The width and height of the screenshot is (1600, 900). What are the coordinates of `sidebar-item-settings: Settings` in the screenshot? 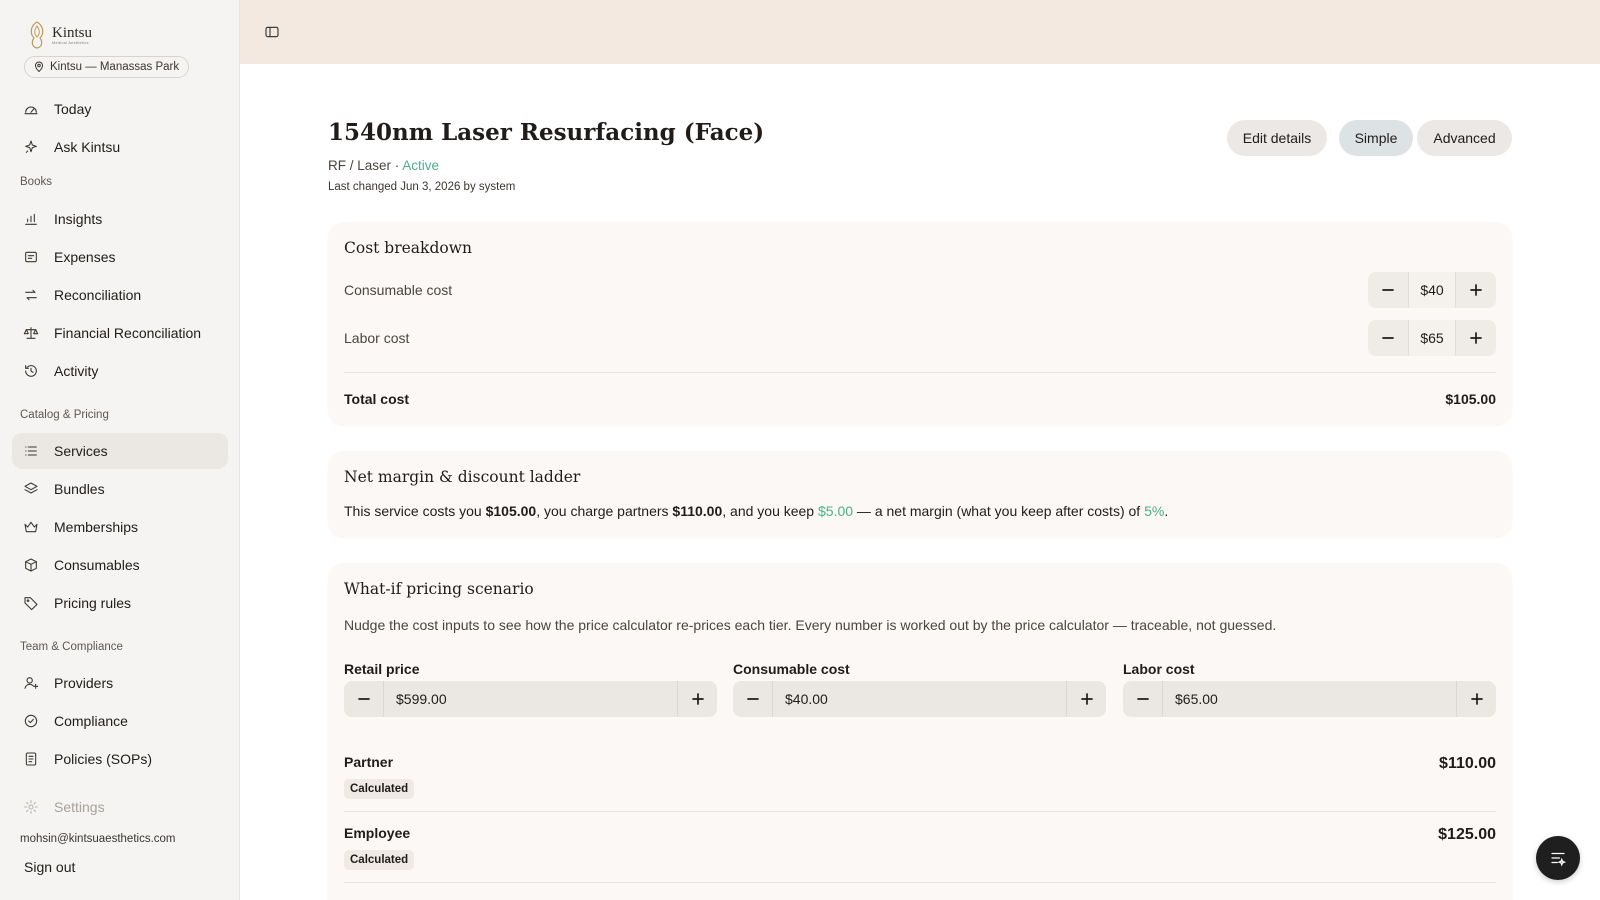 It's located at (120, 807).